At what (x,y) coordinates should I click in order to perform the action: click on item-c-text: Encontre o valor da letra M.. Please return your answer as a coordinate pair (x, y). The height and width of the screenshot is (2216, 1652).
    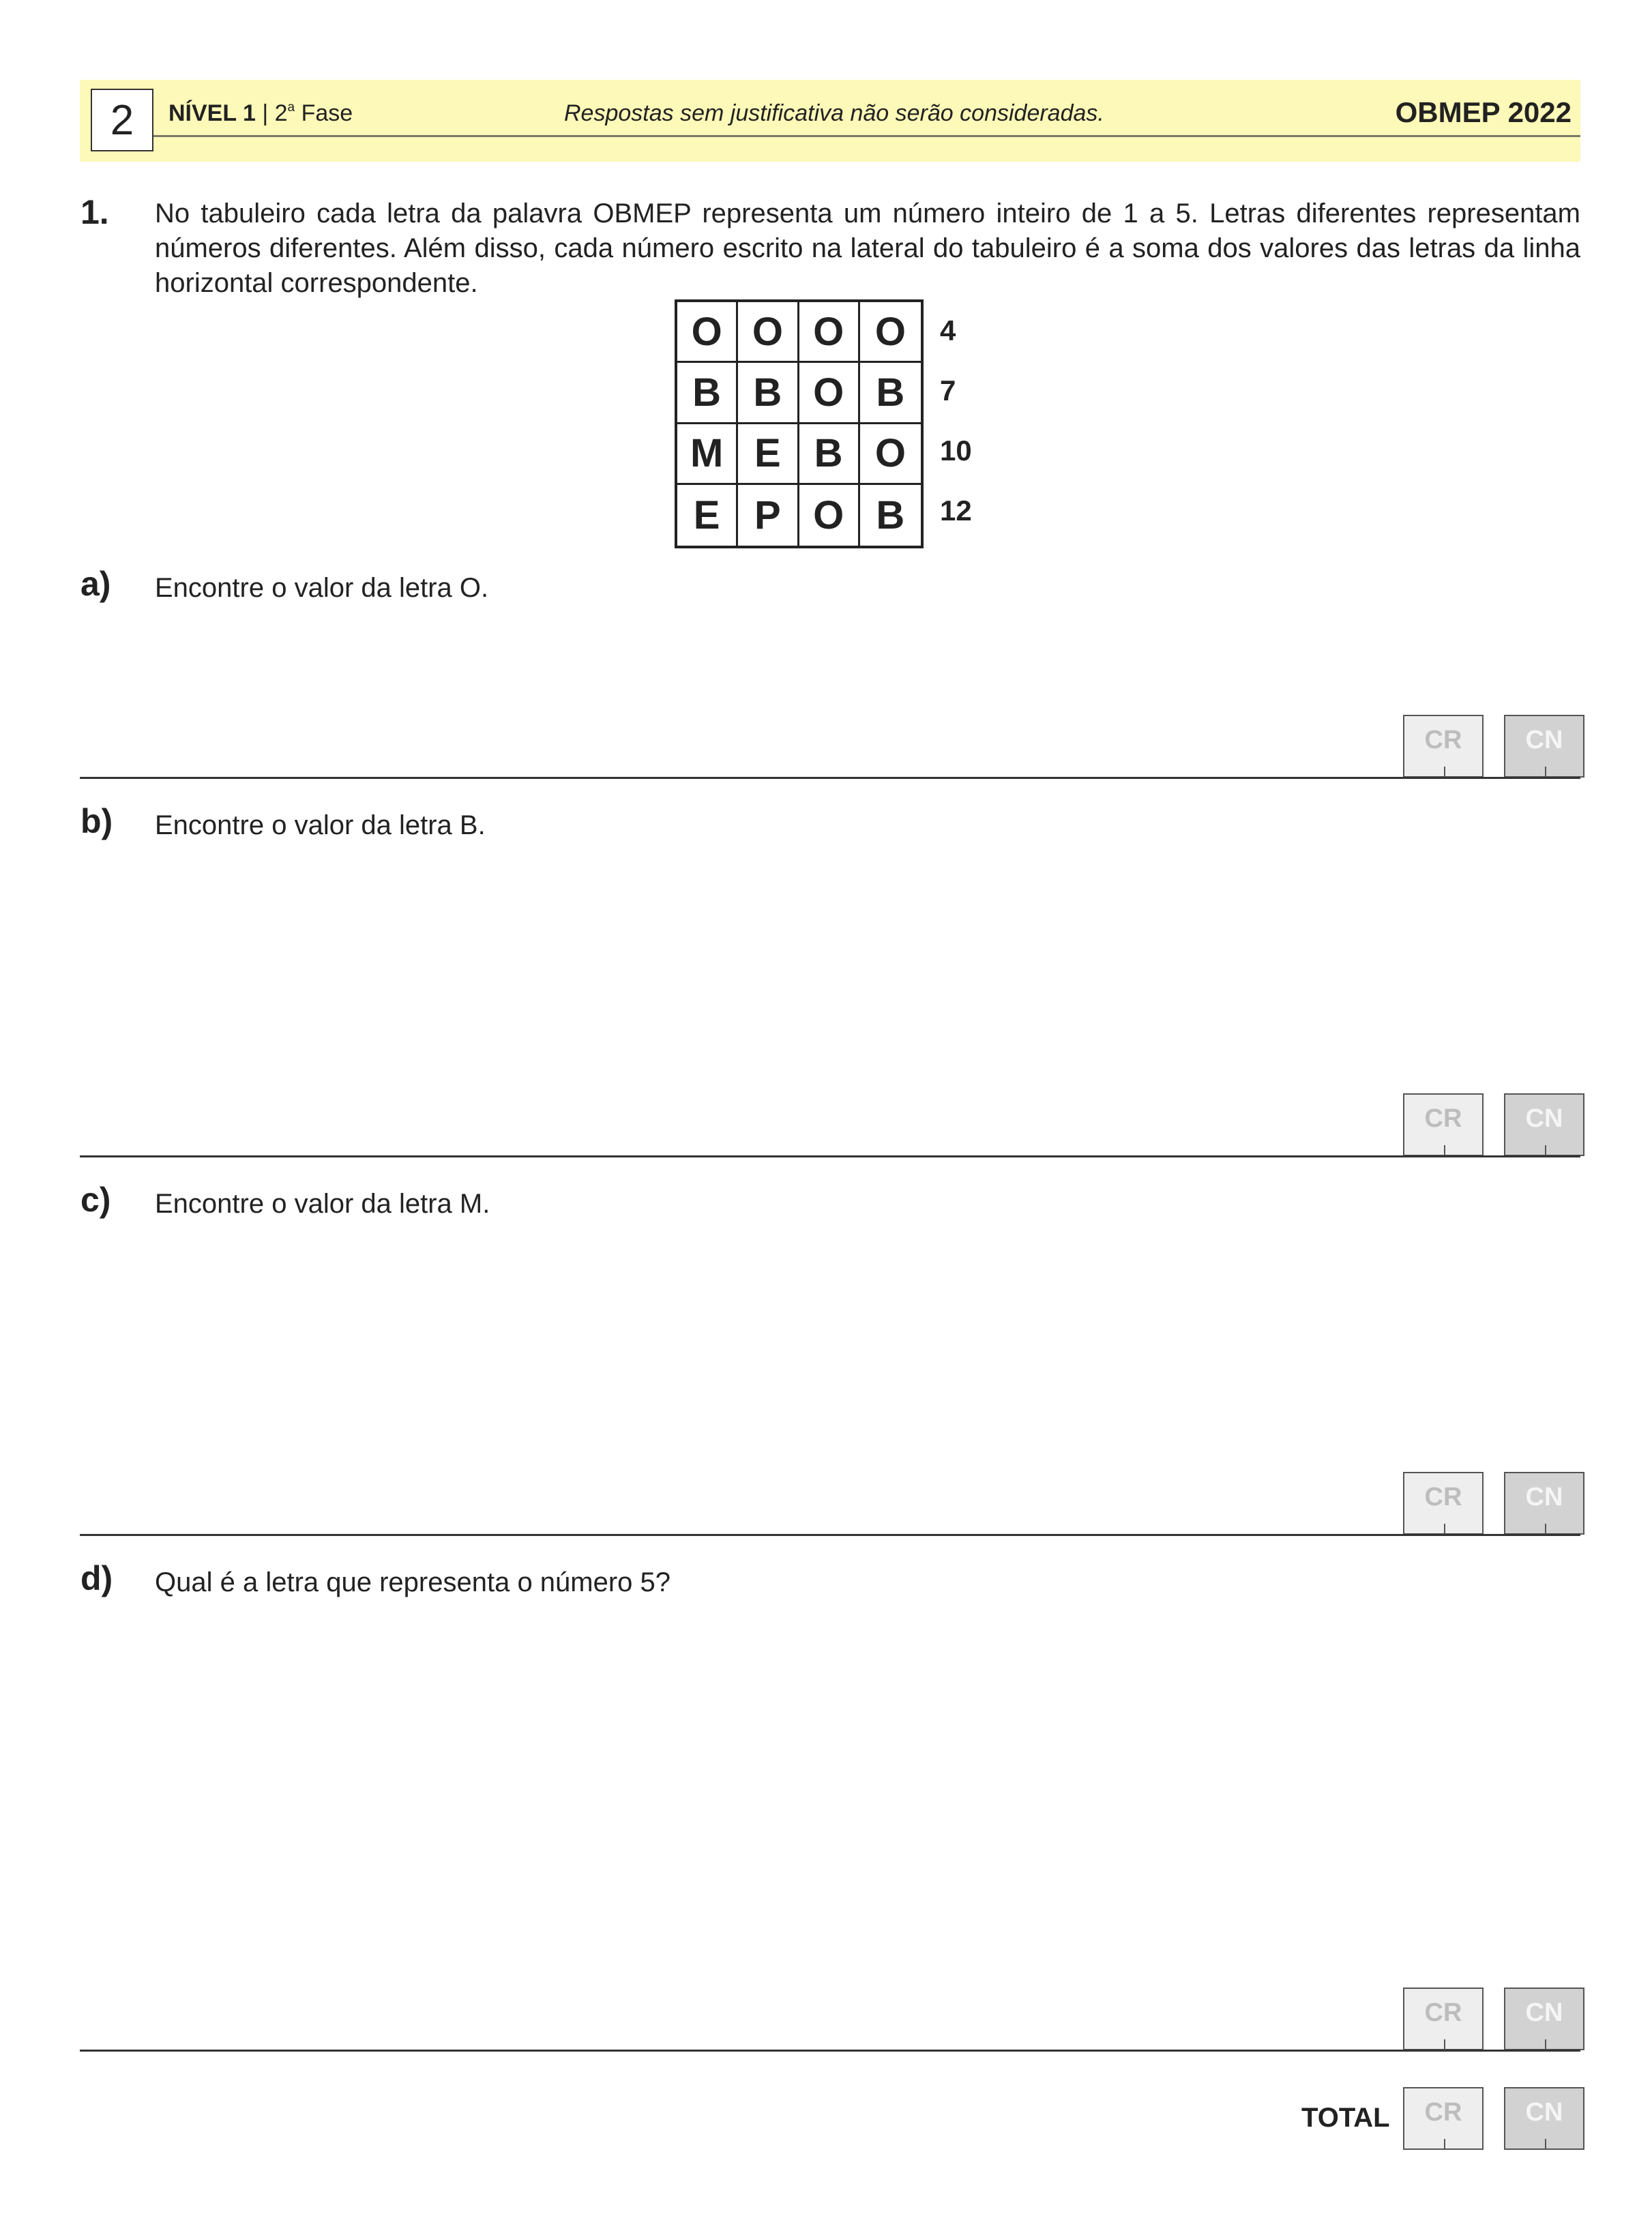
    Looking at the image, I should click on (322, 1204).